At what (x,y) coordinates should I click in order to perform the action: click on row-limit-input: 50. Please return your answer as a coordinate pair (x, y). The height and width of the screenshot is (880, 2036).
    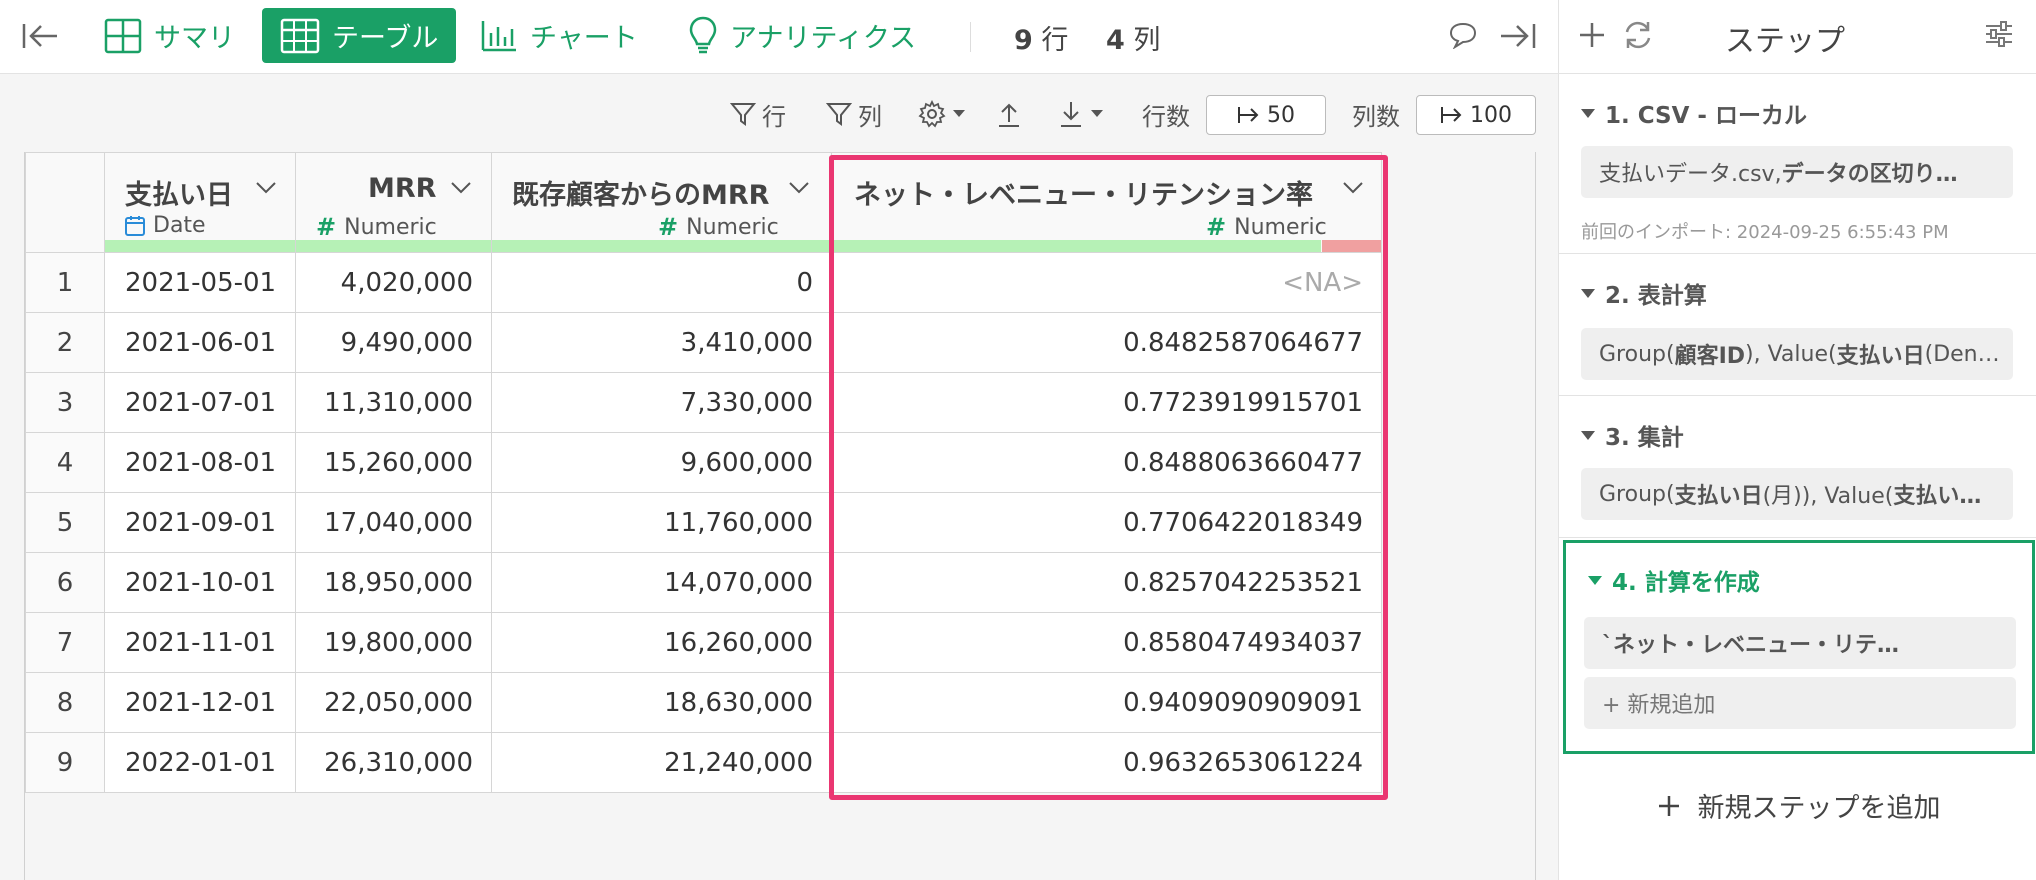
    Looking at the image, I should click on (1266, 115).